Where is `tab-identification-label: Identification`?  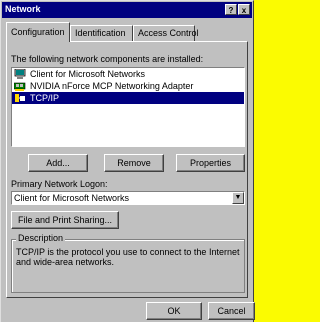
tab-identification-label: Identification is located at coordinates (100, 33).